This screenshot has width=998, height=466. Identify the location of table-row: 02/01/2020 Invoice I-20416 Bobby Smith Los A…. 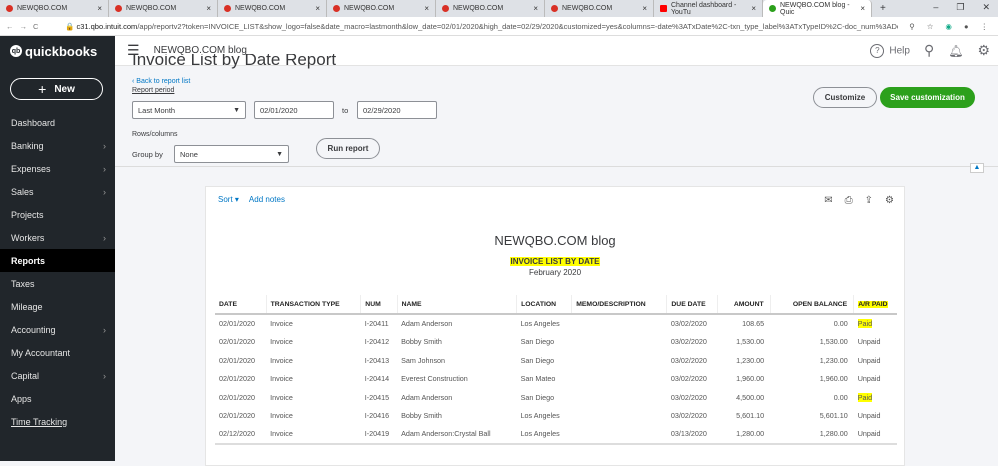
(556, 416).